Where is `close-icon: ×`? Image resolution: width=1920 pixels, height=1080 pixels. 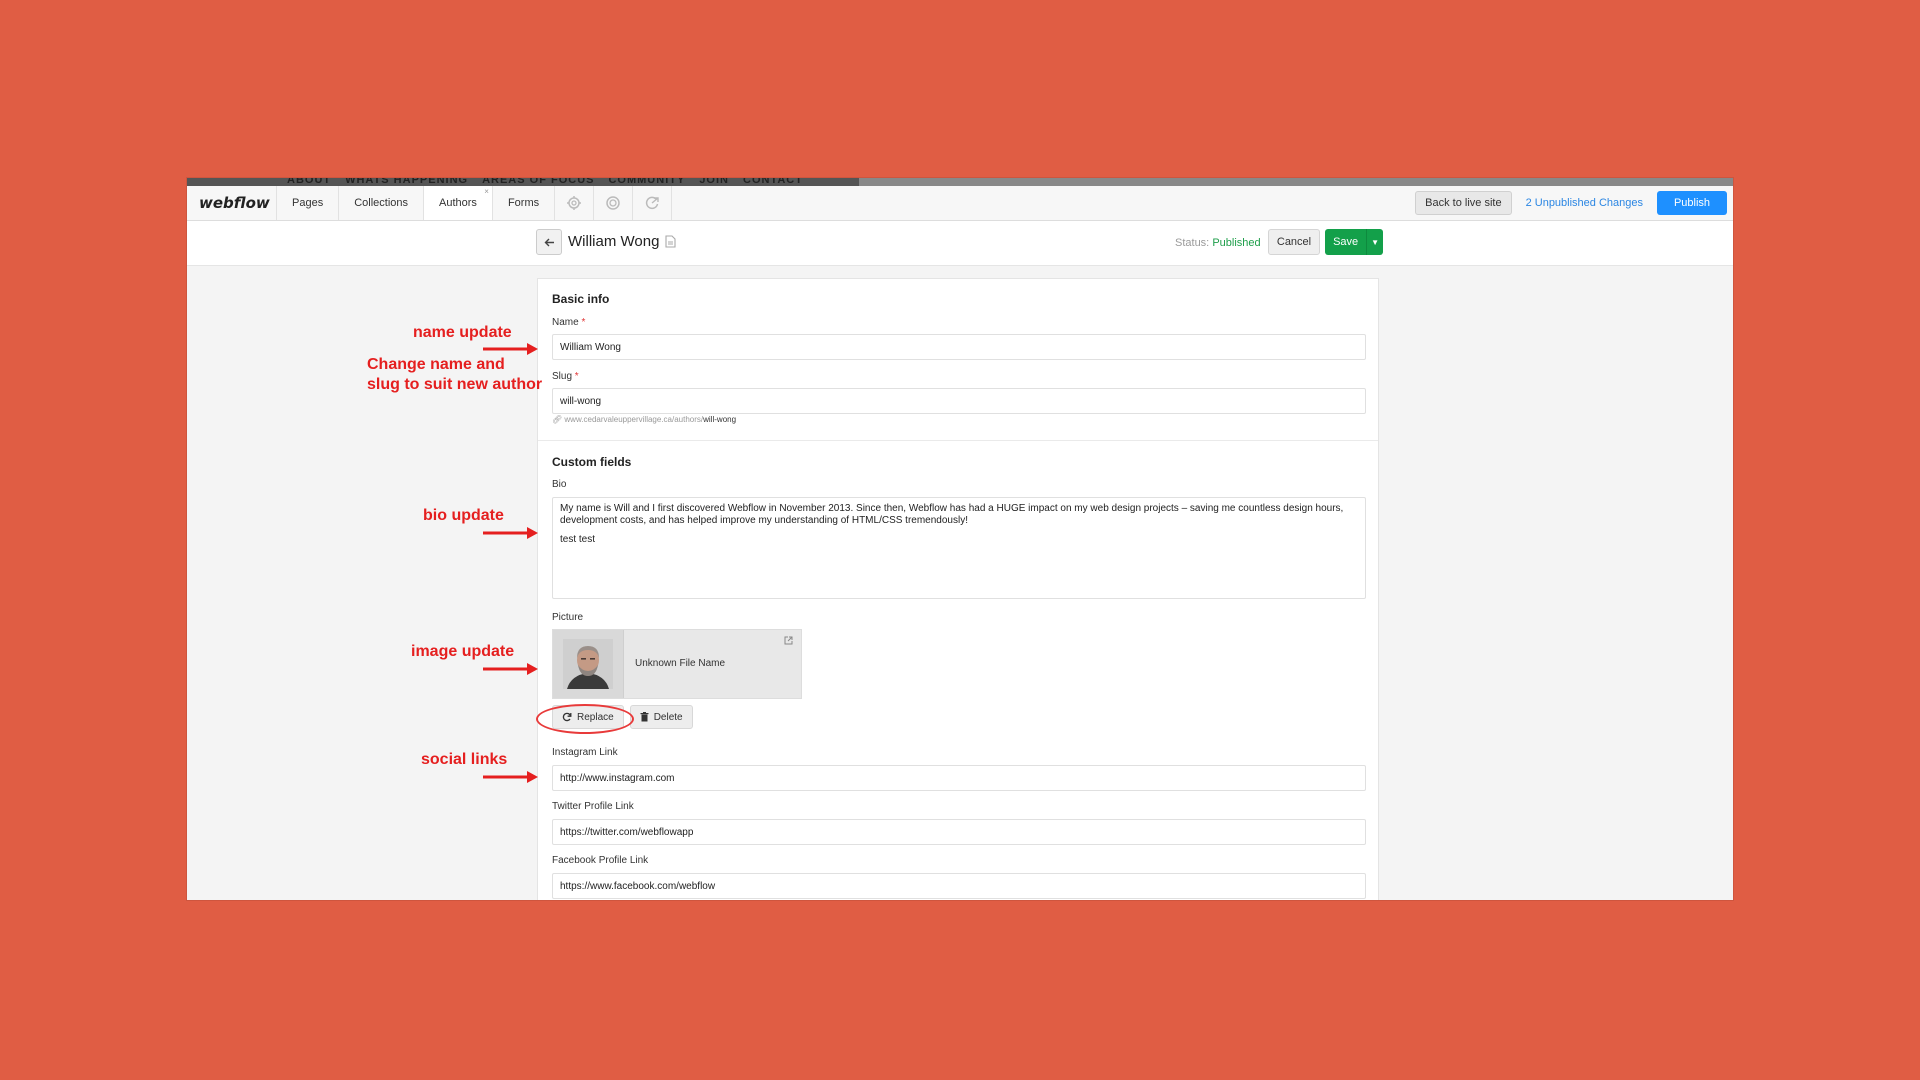 close-icon: × is located at coordinates (486, 191).